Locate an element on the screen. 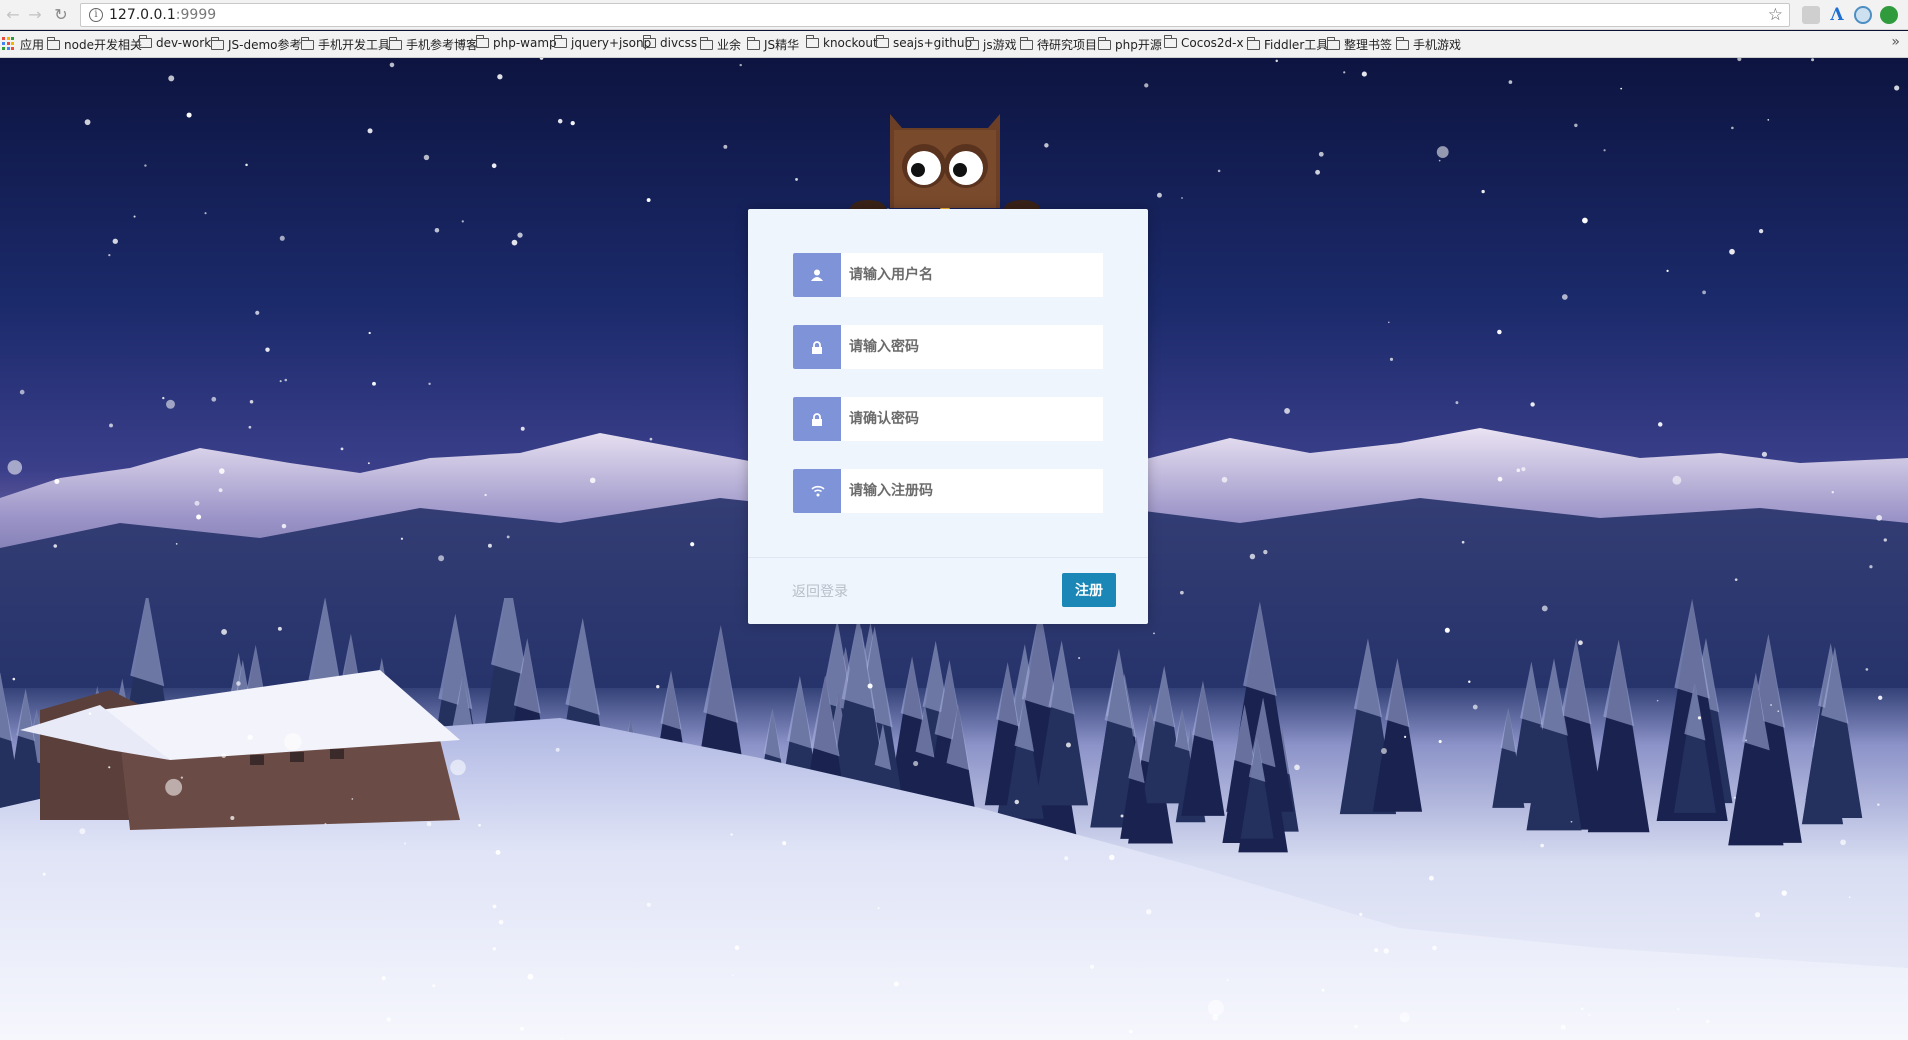  bookmark-folder: JS-demo参考 is located at coordinates (256, 44).